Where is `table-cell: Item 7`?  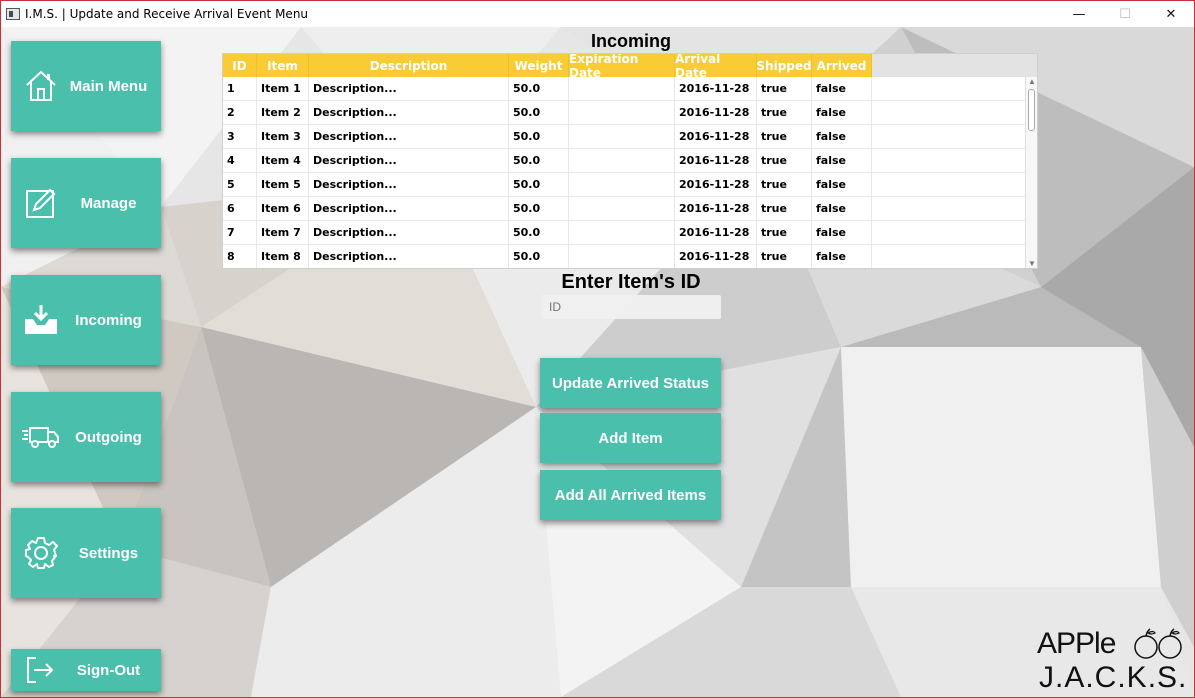
table-cell: Item 7 is located at coordinates (283, 232).